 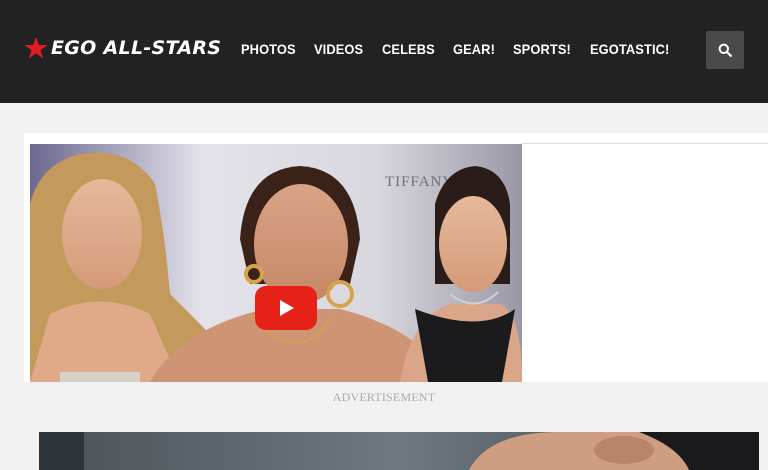 I want to click on play-button, so click(x=286, y=308).